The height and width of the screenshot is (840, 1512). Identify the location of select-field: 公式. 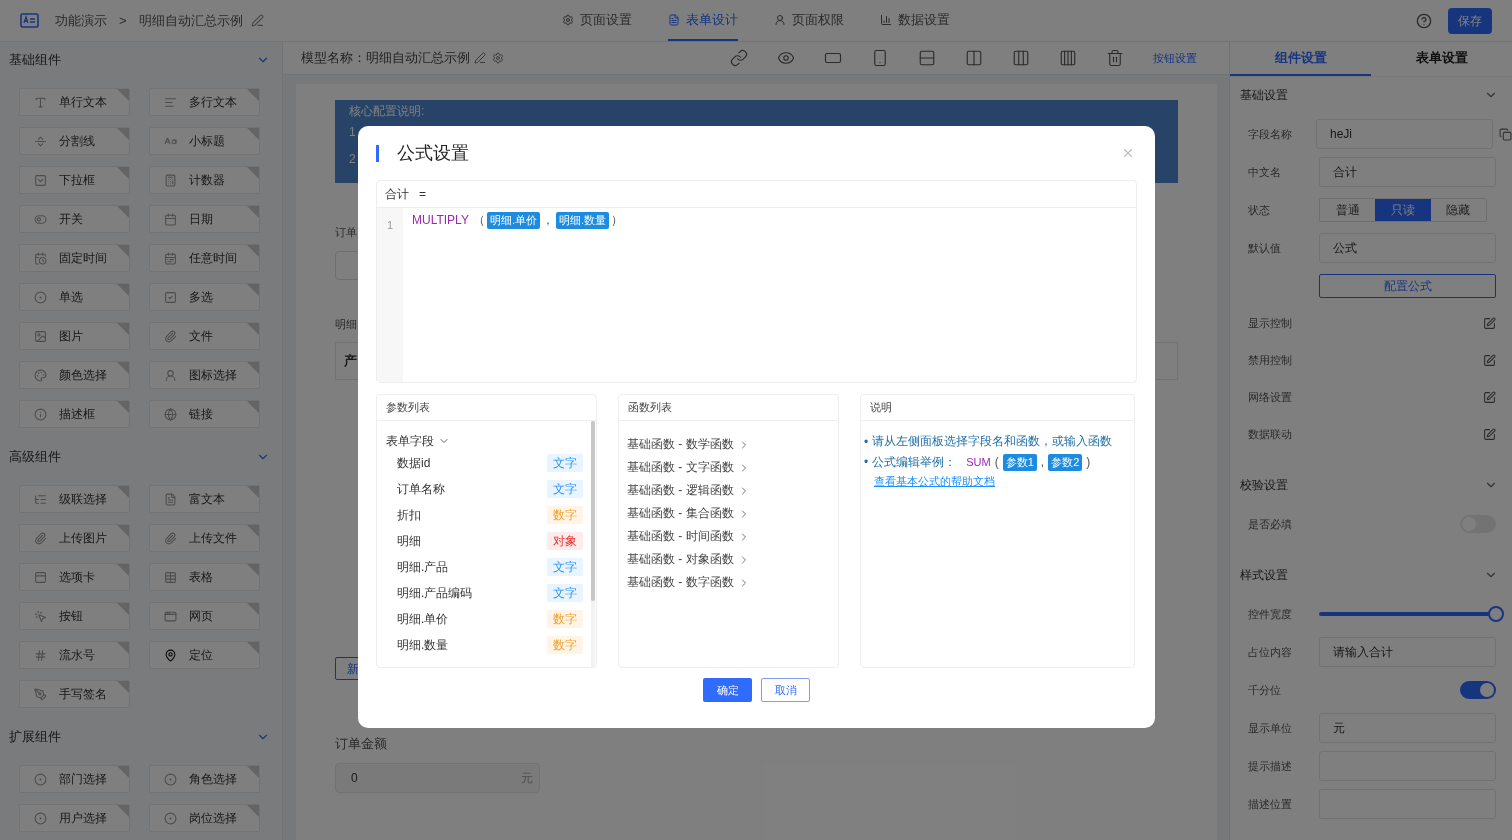
(1407, 248).